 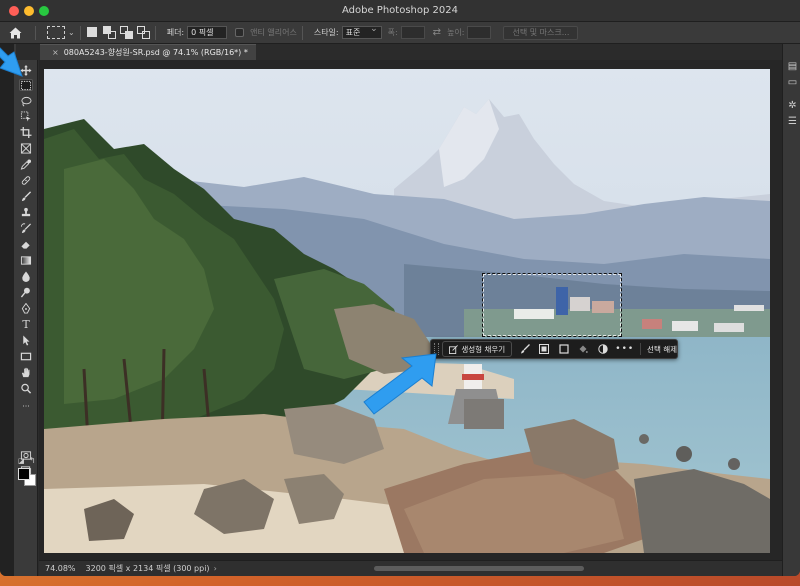 I want to click on lasso-tool, so click(x=26, y=101).